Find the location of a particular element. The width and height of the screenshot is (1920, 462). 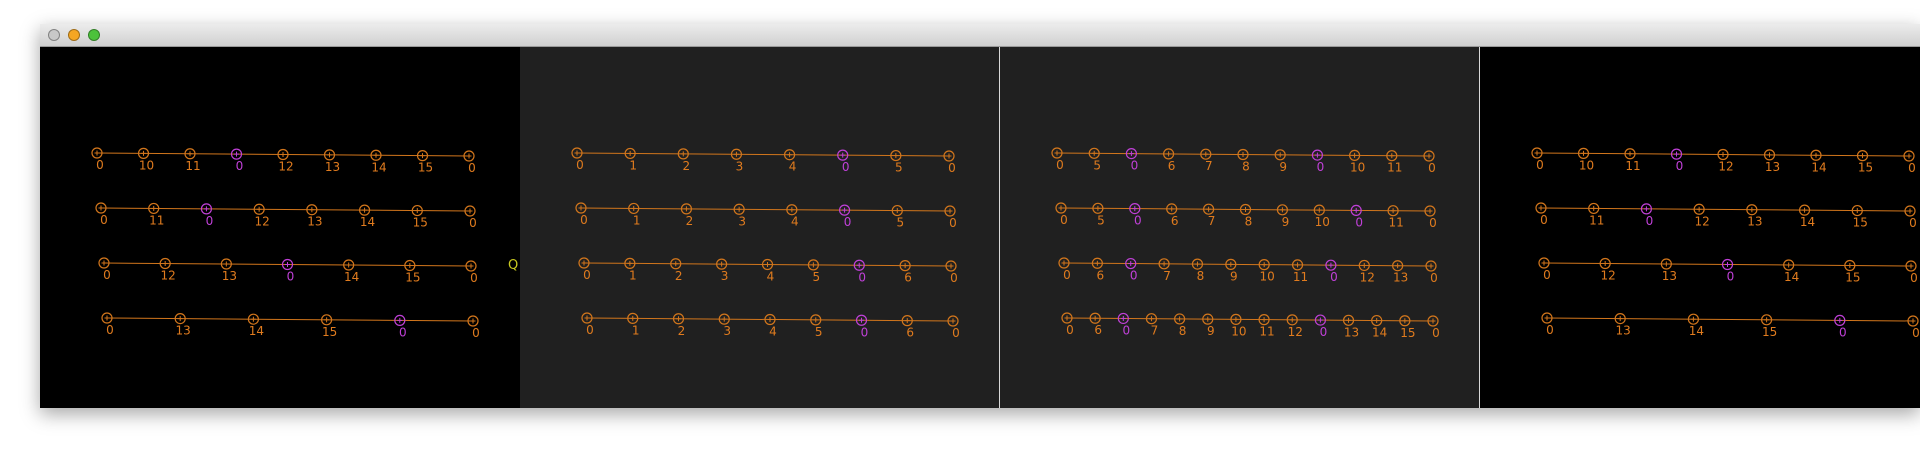

q-marker-label: Q is located at coordinates (513, 265).